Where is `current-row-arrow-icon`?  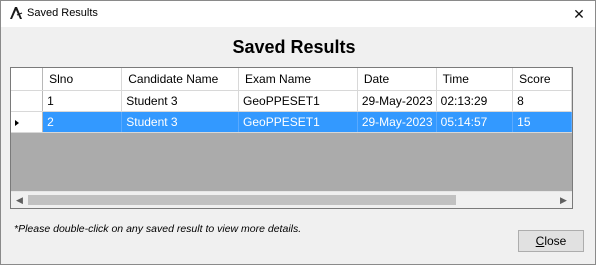
current-row-arrow-icon is located at coordinates (17, 122).